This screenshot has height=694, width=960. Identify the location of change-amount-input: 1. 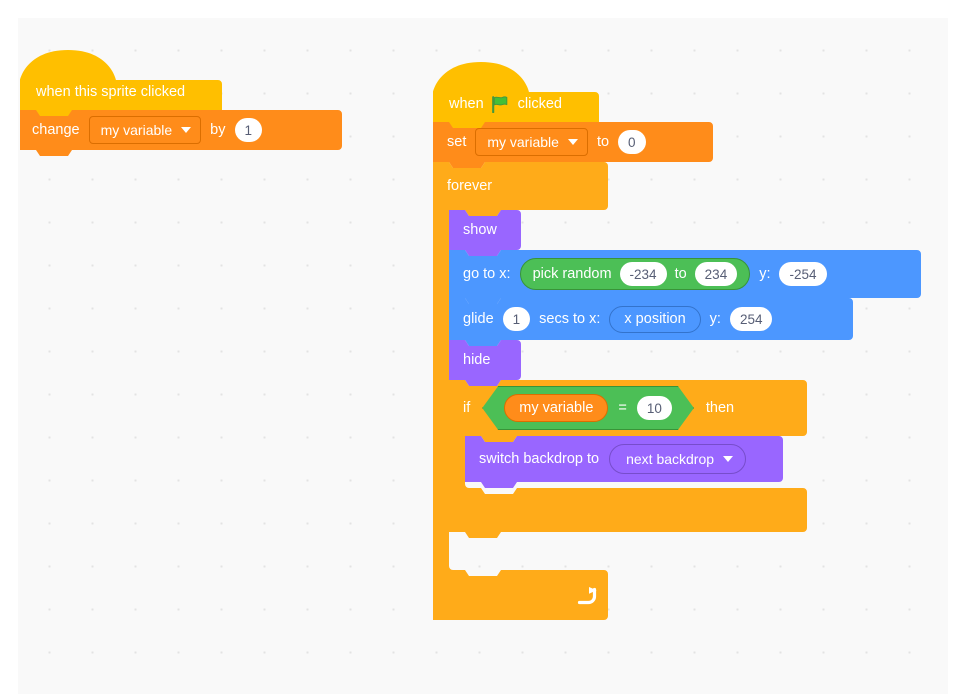
(248, 130).